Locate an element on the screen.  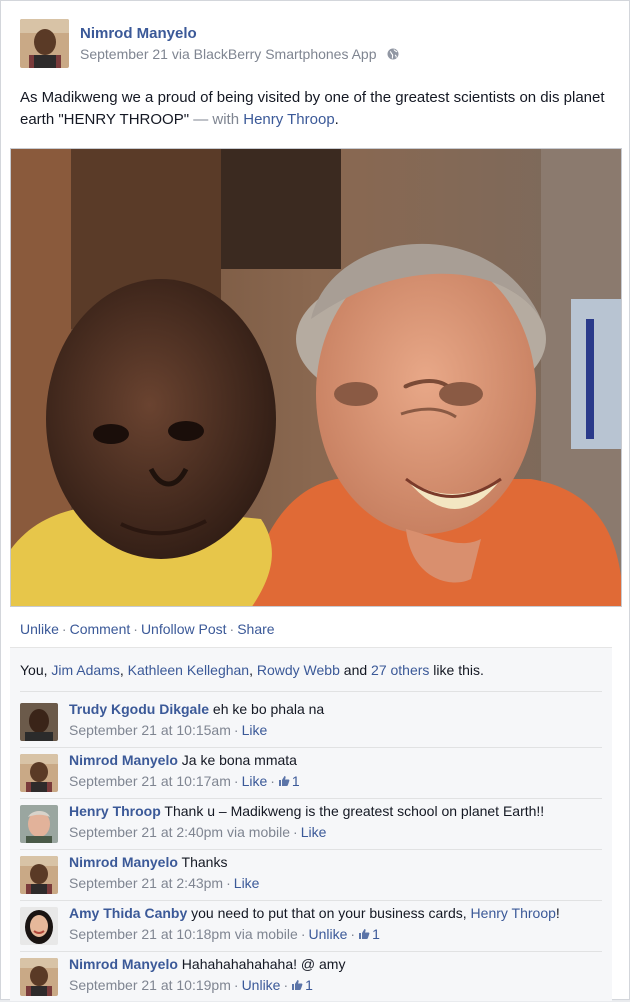
comment-meta: September 21 at 10:15am · Like is located at coordinates (168, 730).